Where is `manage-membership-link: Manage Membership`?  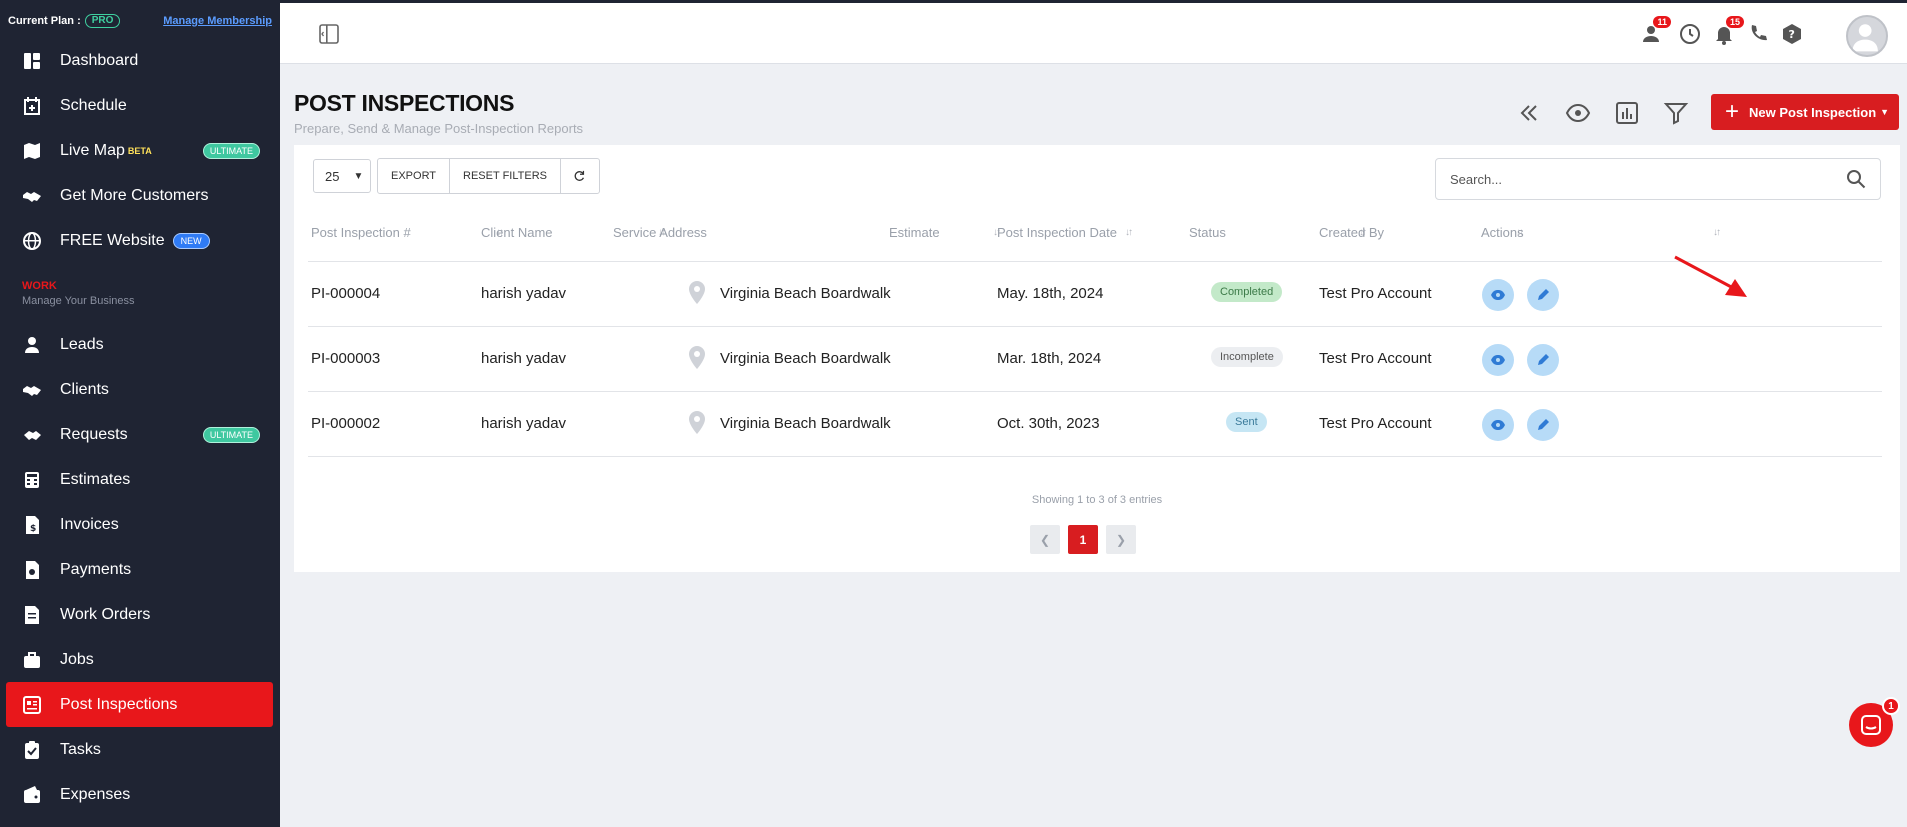 manage-membership-link: Manage Membership is located at coordinates (217, 21).